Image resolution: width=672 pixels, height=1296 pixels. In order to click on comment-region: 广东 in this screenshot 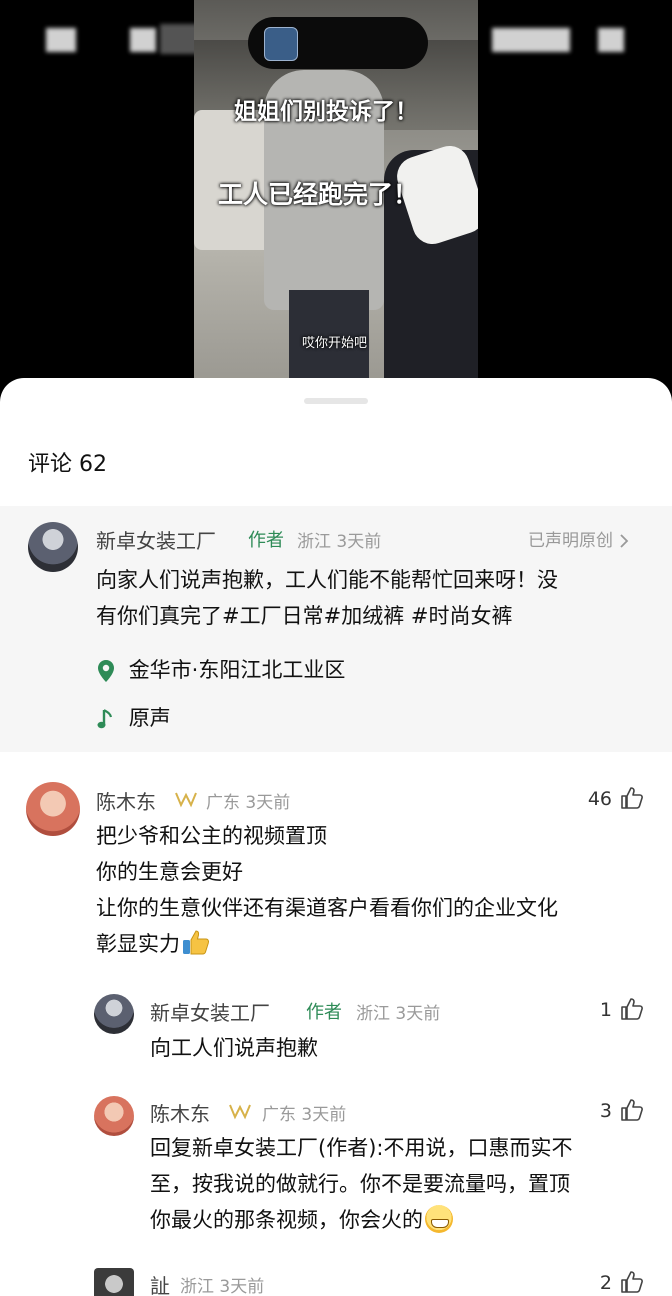, I will do `click(223, 803)`.